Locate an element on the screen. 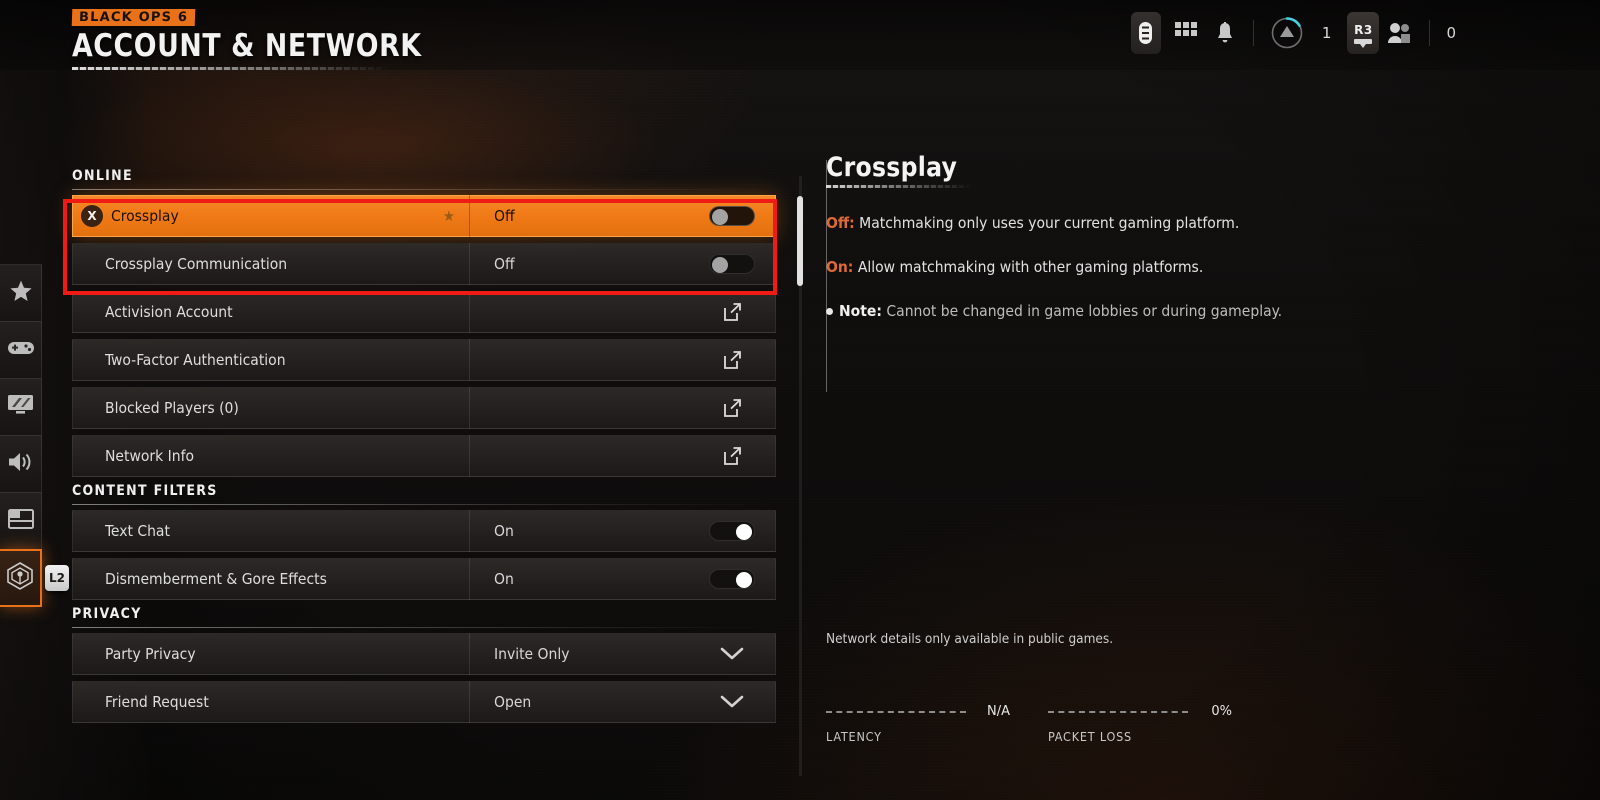 Image resolution: width=1600 pixels, height=800 pixels. settings-group-header: ONLINE is located at coordinates (102, 176).